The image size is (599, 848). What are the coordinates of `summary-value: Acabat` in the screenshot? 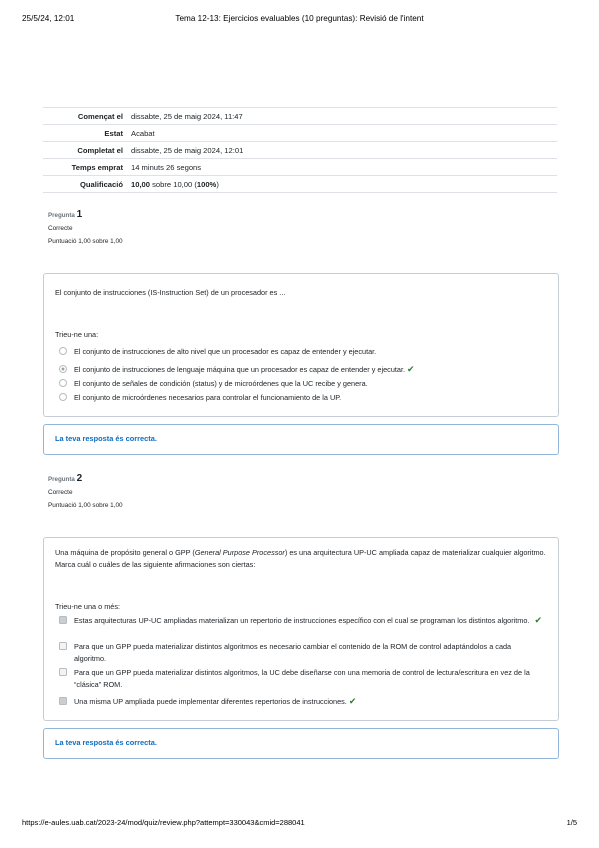 It's located at (143, 133).